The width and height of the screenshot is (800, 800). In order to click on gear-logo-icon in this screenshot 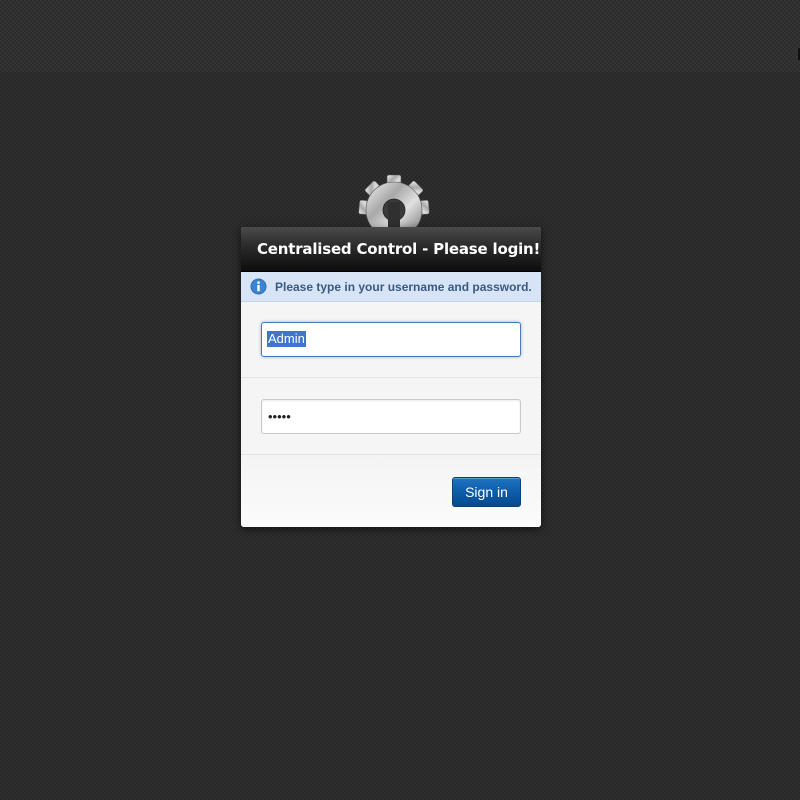, I will do `click(394, 203)`.